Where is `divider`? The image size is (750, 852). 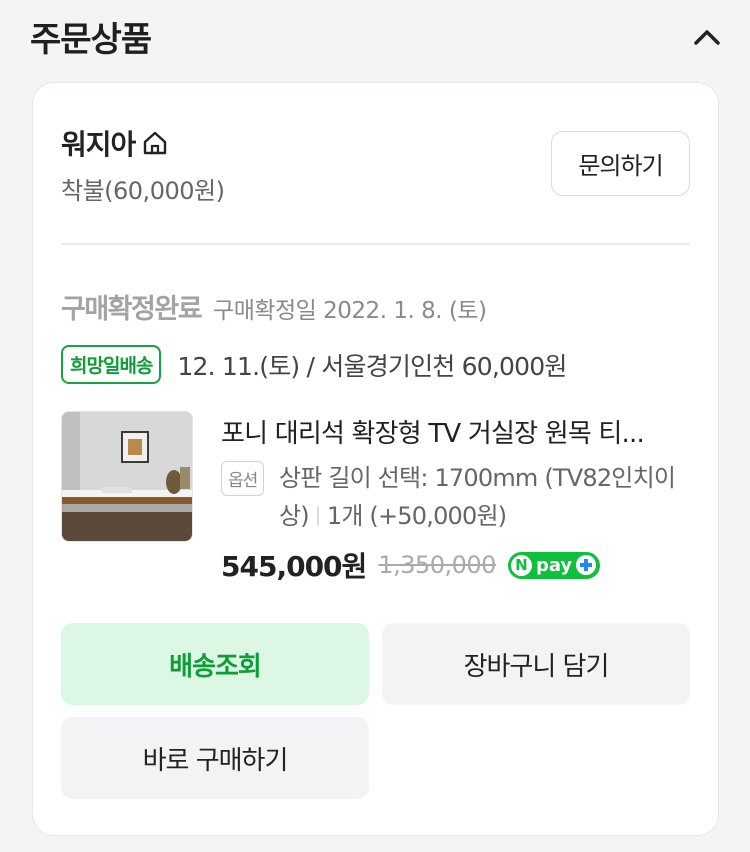 divider is located at coordinates (375, 244).